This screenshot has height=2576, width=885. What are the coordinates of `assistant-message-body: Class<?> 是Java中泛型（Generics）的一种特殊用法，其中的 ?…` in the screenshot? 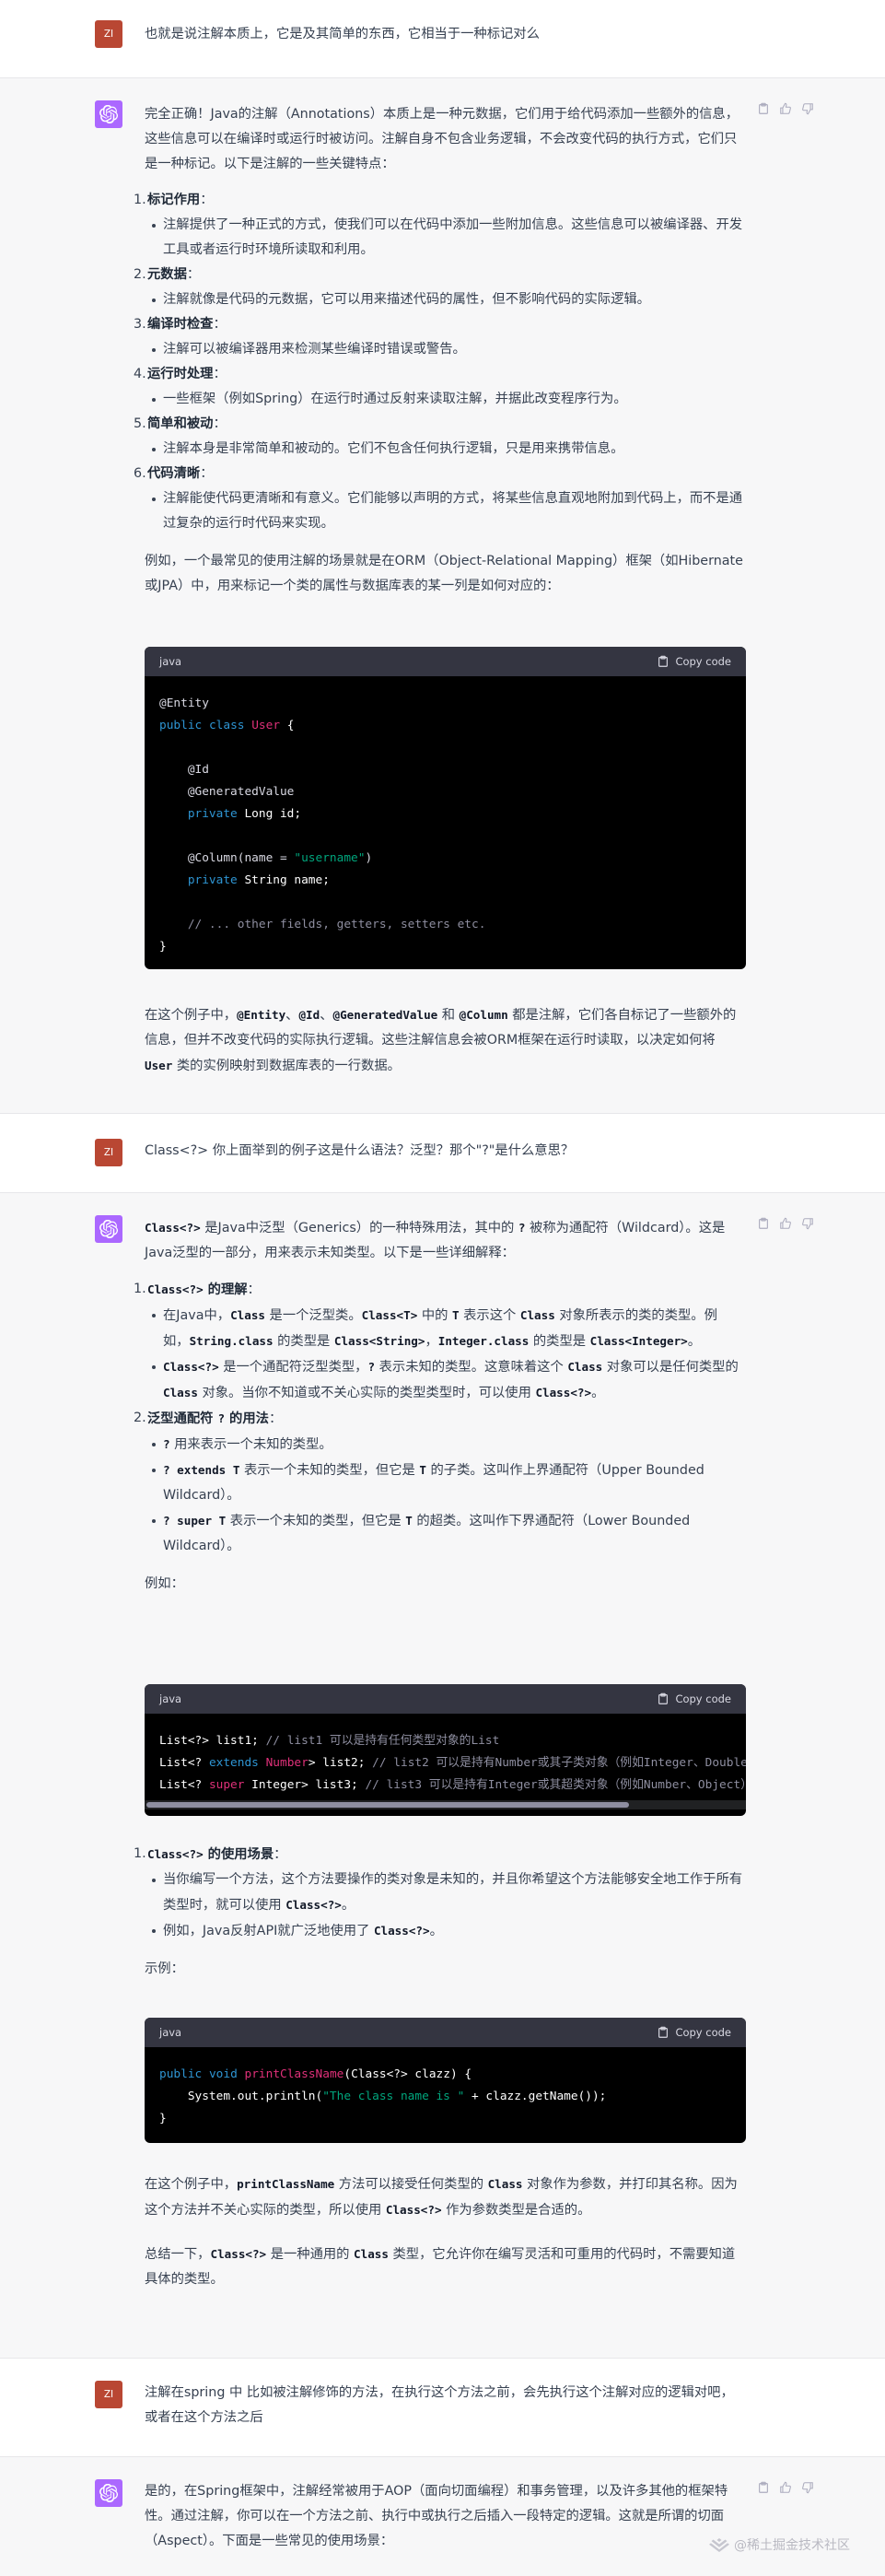 It's located at (438, 1406).